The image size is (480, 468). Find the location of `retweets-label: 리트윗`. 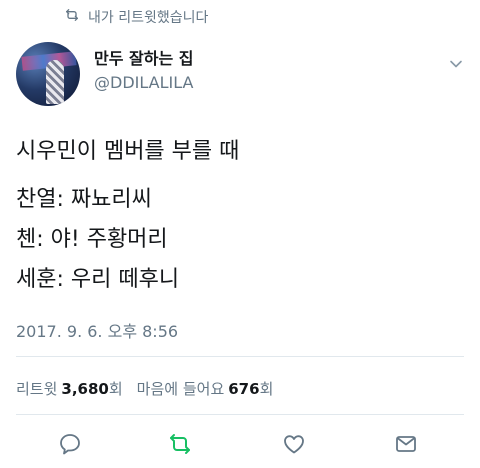

retweets-label: 리트윗 is located at coordinates (36, 388).